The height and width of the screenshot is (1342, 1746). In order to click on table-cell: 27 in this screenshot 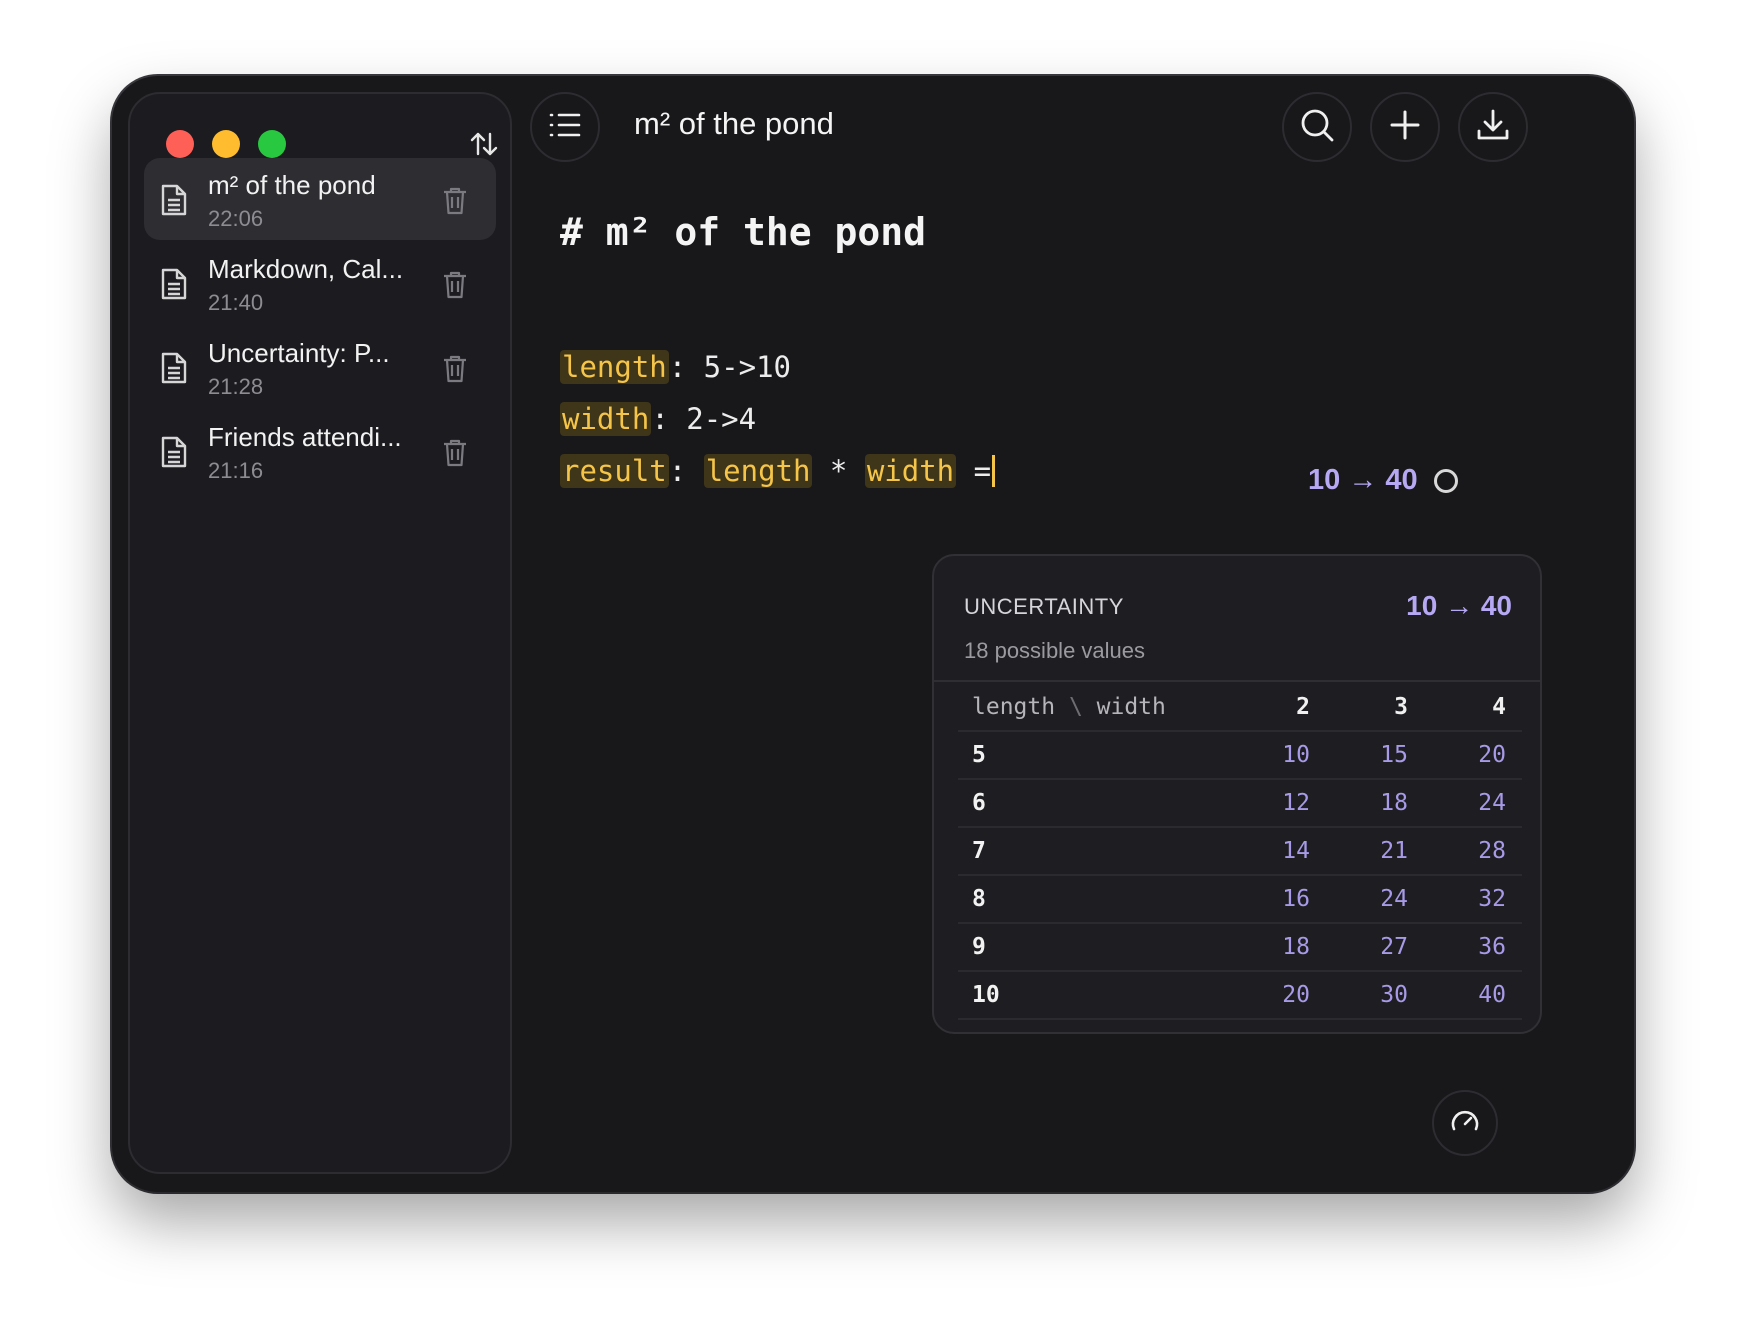, I will do `click(1375, 947)`.